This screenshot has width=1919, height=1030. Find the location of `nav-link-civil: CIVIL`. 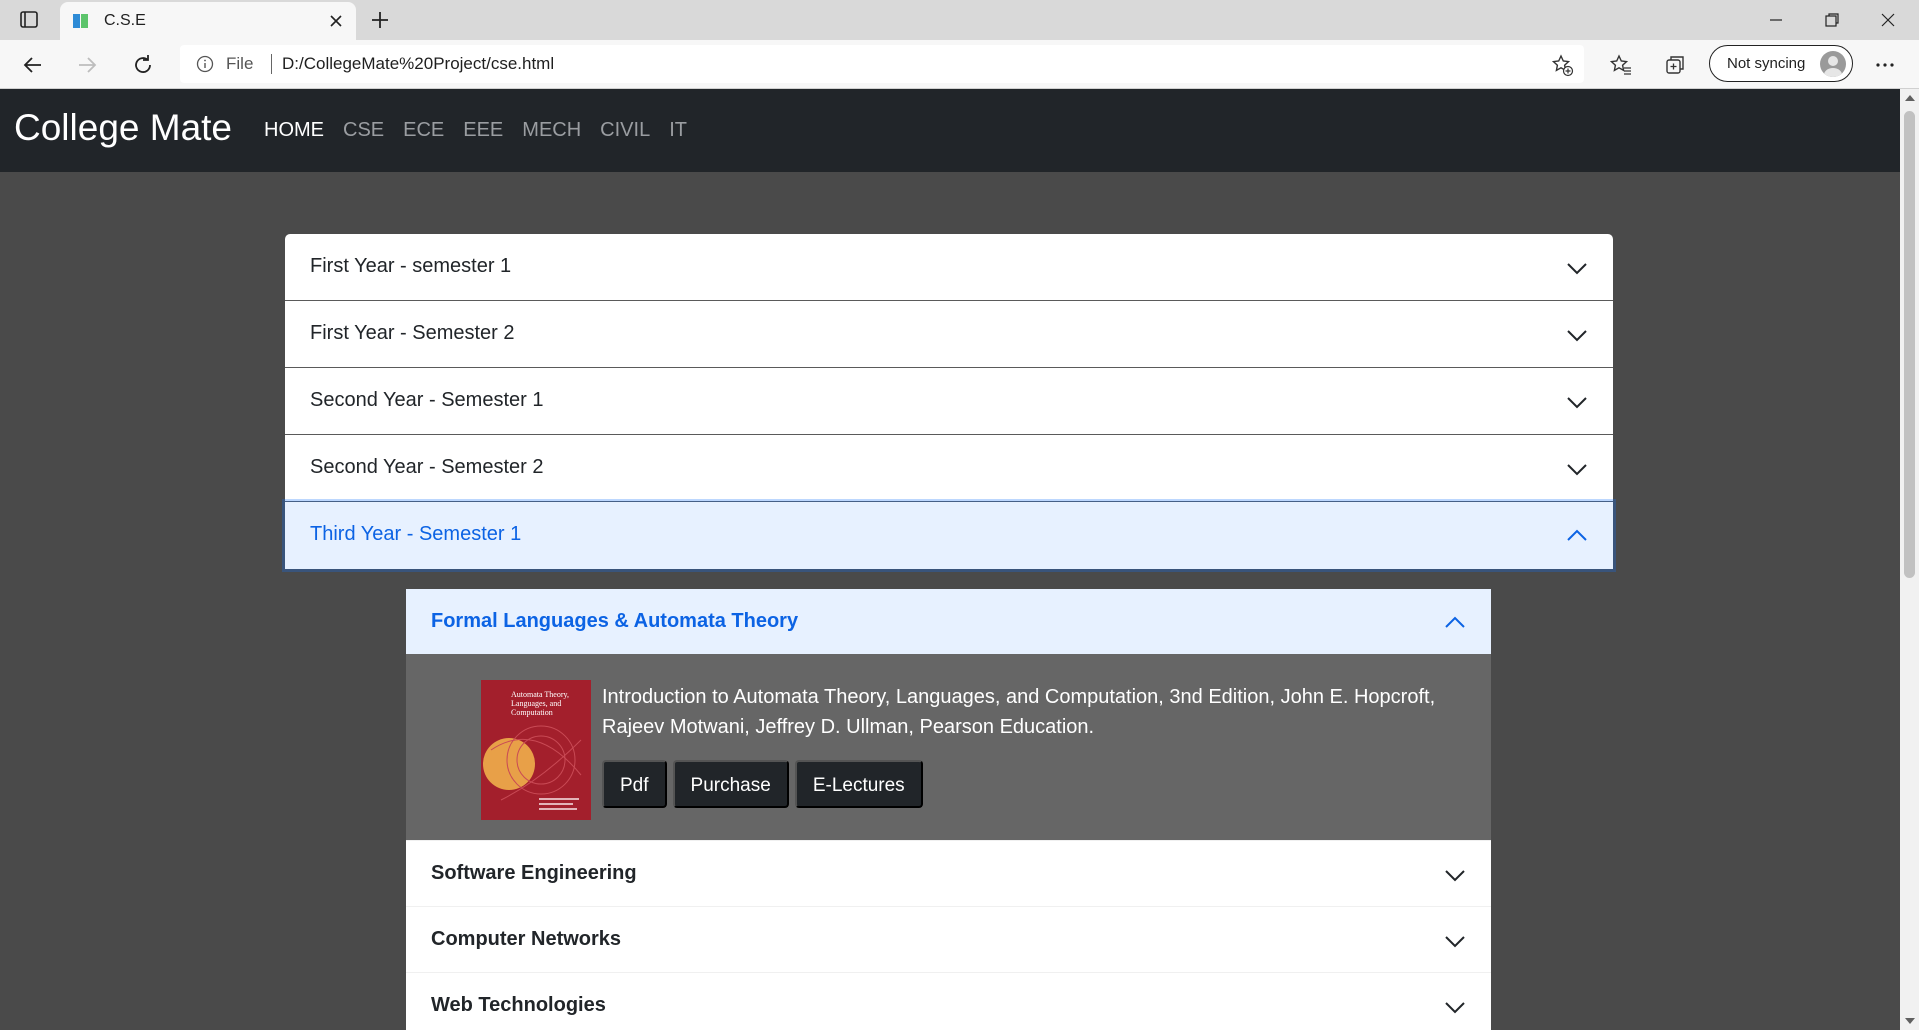

nav-link-civil: CIVIL is located at coordinates (625, 130).